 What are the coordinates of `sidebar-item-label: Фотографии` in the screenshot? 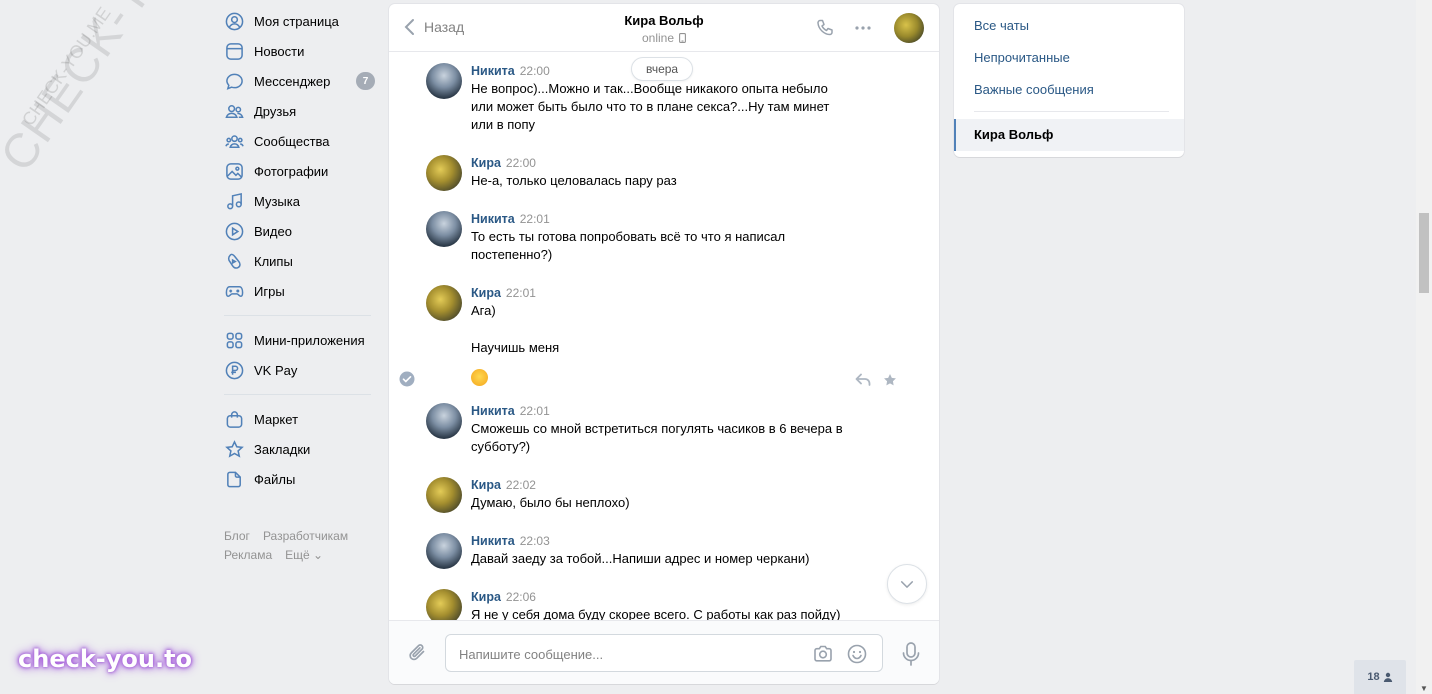 It's located at (291, 171).